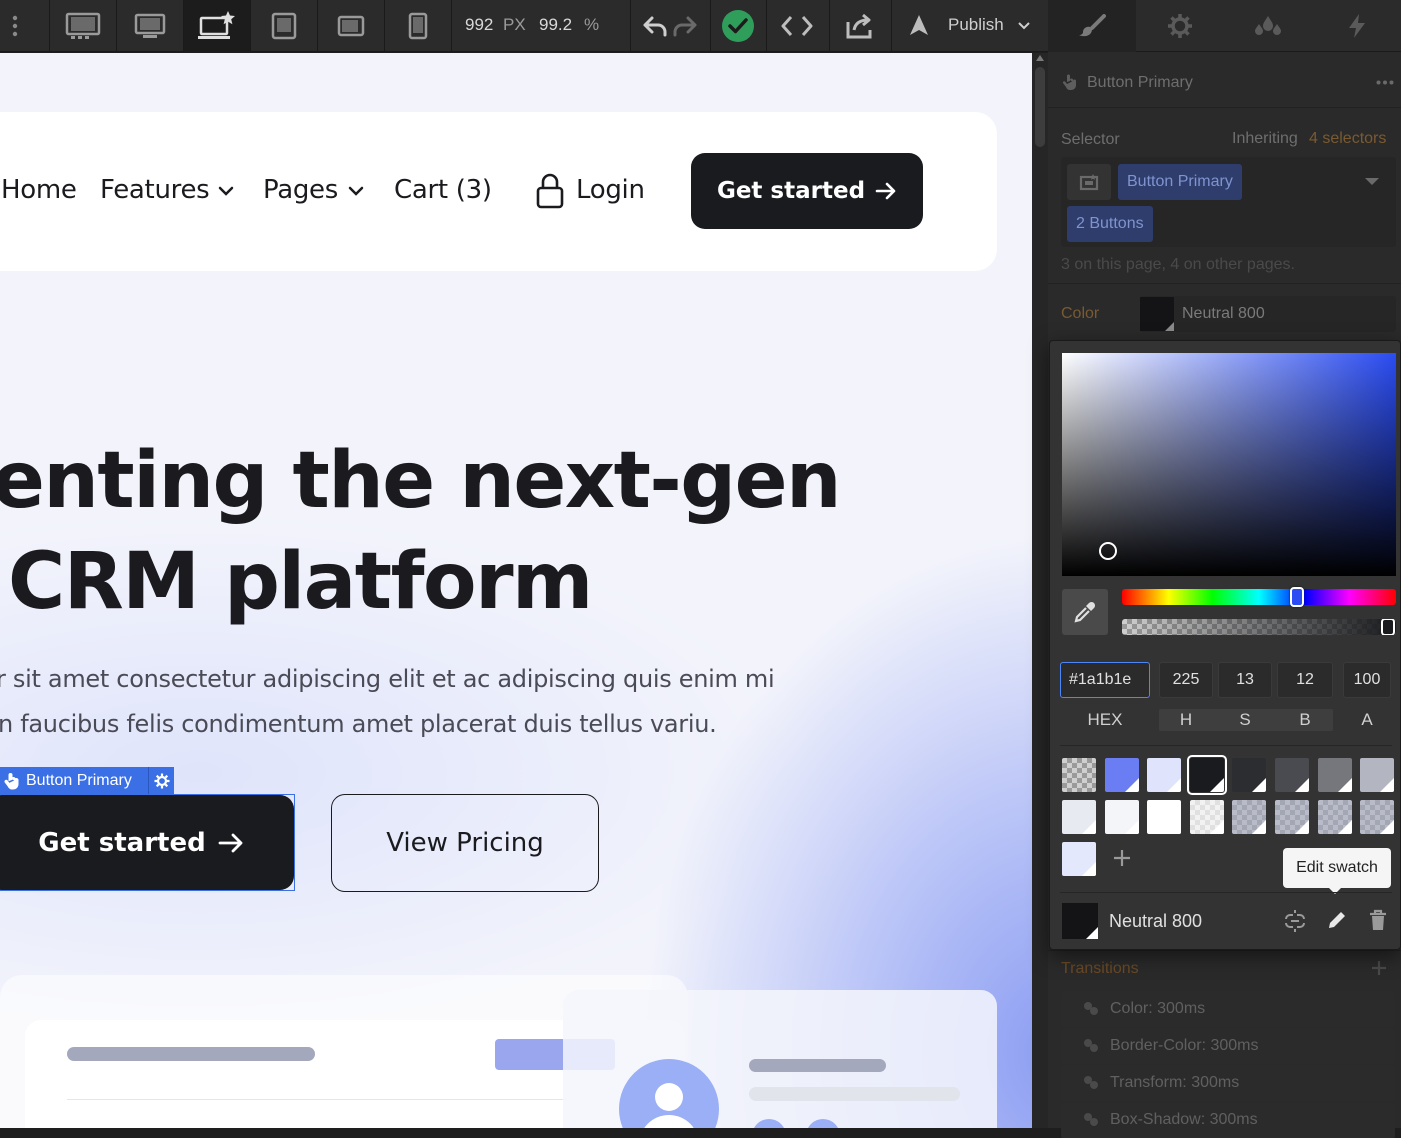  I want to click on transition-icon, so click(1091, 1008).